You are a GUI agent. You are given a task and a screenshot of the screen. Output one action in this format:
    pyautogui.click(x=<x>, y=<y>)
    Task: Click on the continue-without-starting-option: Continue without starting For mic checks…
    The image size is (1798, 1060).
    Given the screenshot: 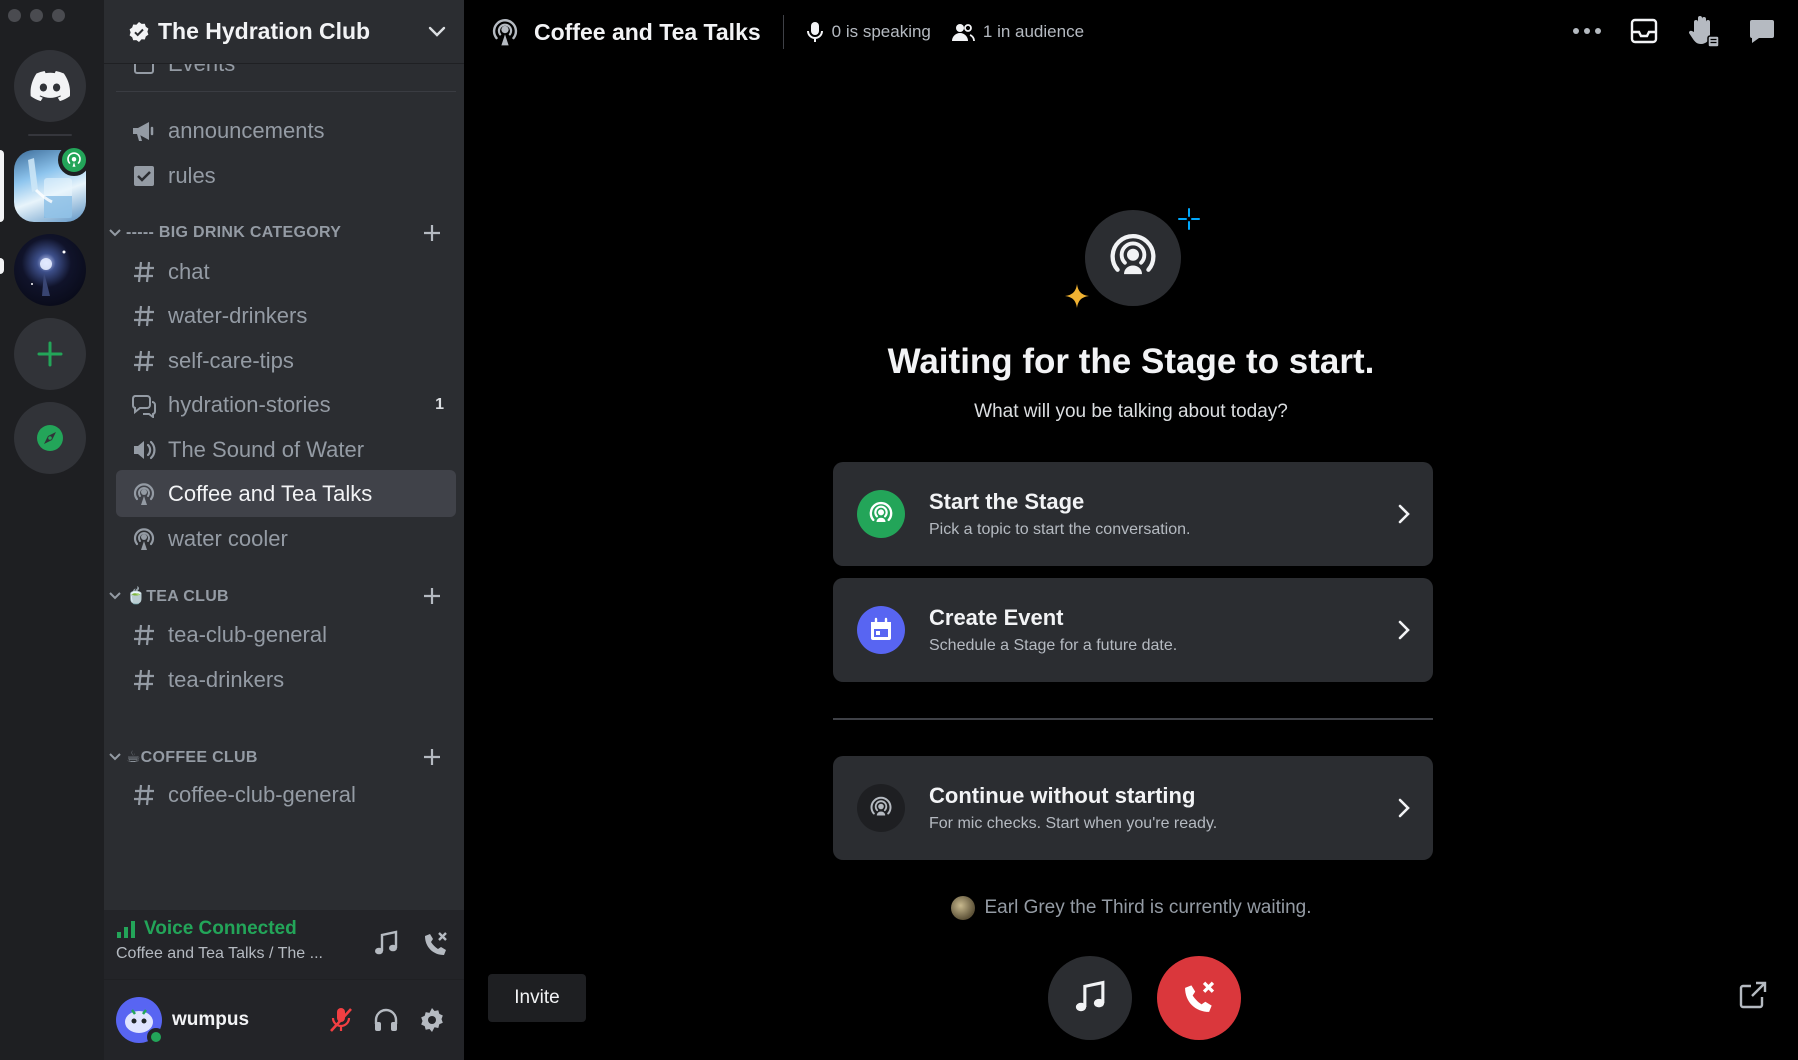 What is the action you would take?
    pyautogui.click(x=1133, y=808)
    